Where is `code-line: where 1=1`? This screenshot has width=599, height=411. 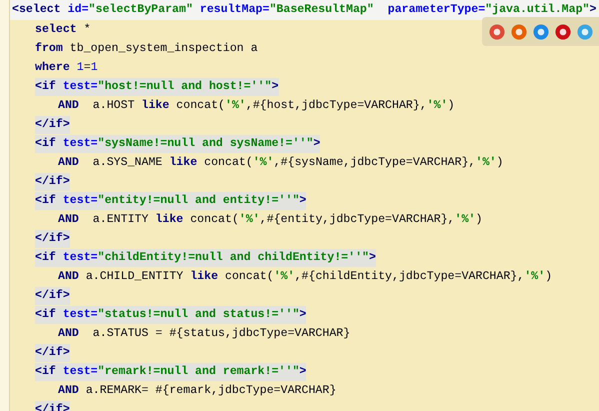 code-line: where 1=1 is located at coordinates (66, 68).